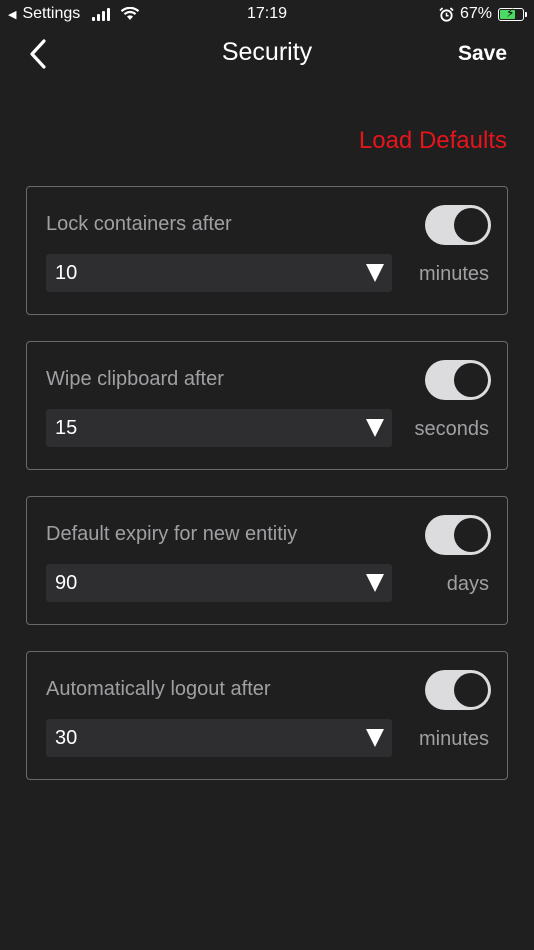 The height and width of the screenshot is (950, 534). I want to click on wipe-clipboard-toggle, so click(458, 380).